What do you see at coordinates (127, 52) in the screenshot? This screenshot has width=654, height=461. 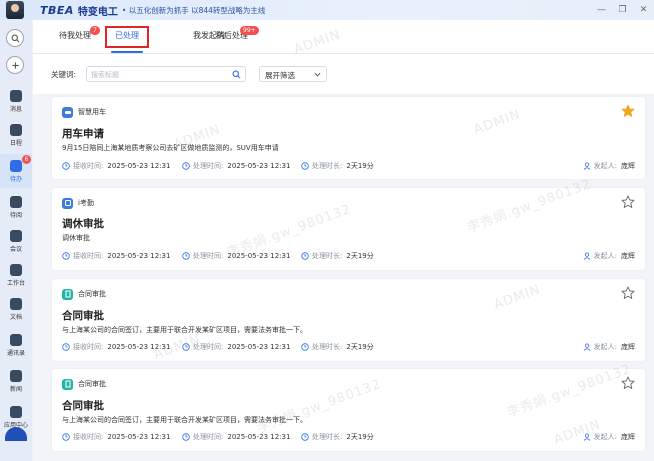 I see `active-tab-indicator` at bounding box center [127, 52].